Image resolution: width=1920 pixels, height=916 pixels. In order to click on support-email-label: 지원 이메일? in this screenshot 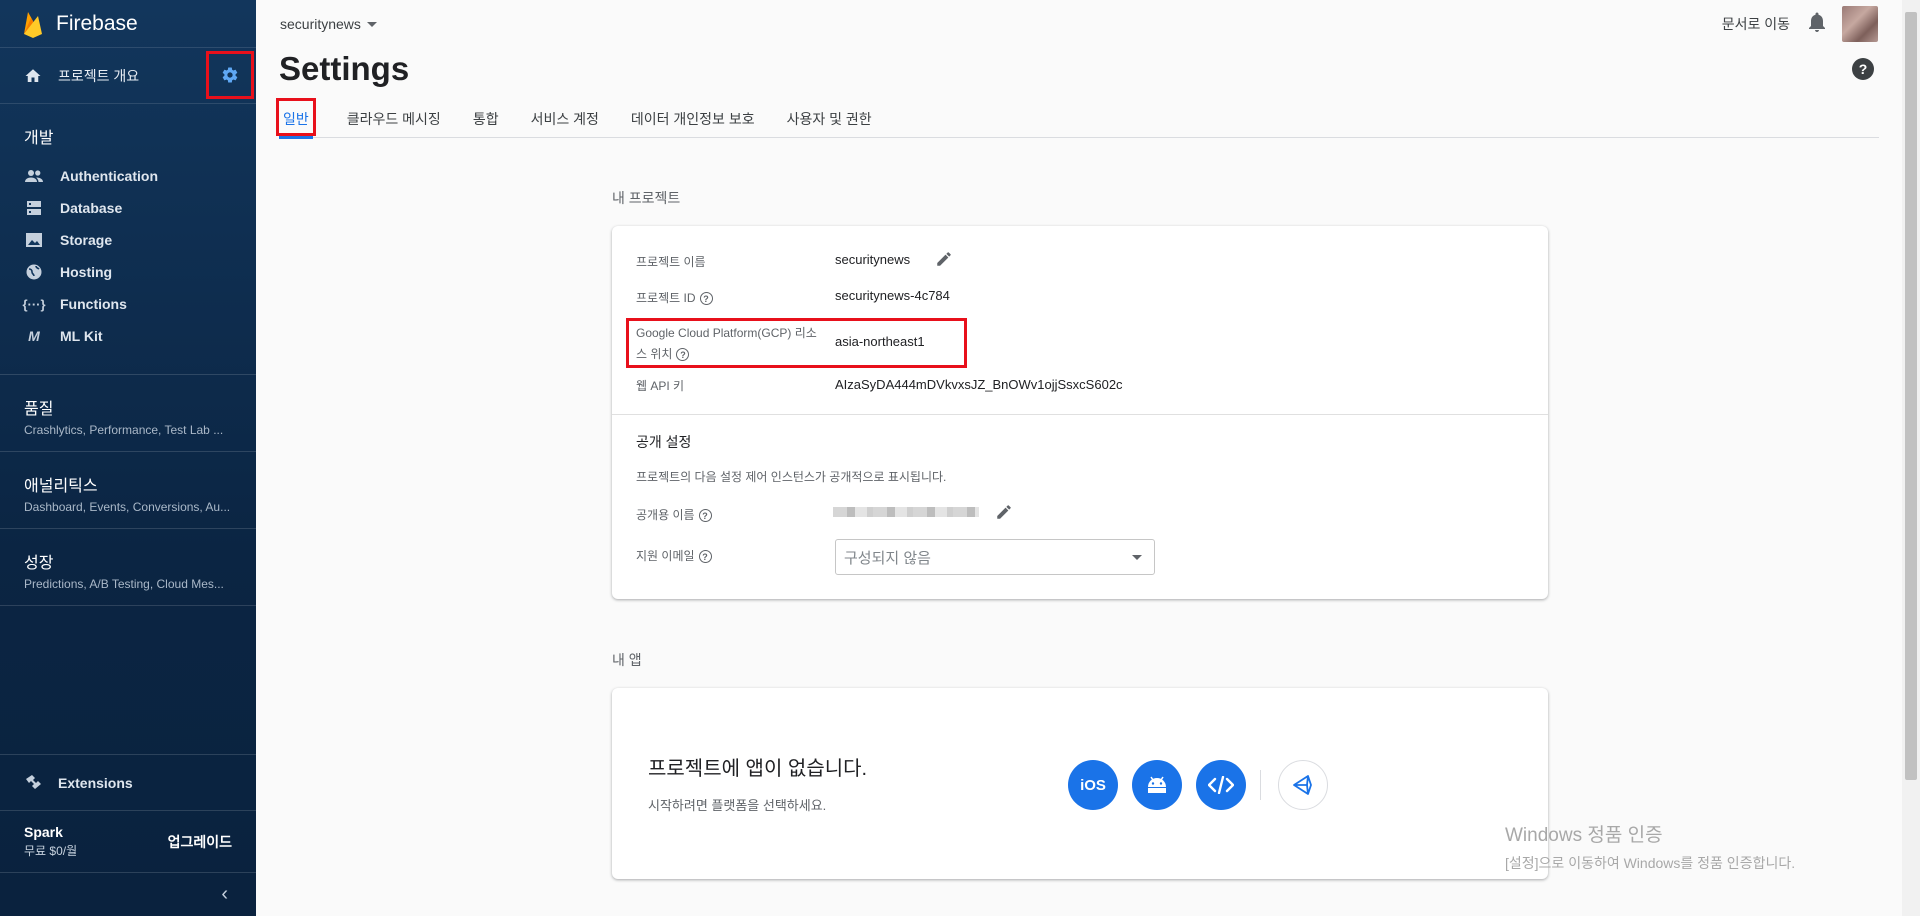, I will do `click(674, 555)`.